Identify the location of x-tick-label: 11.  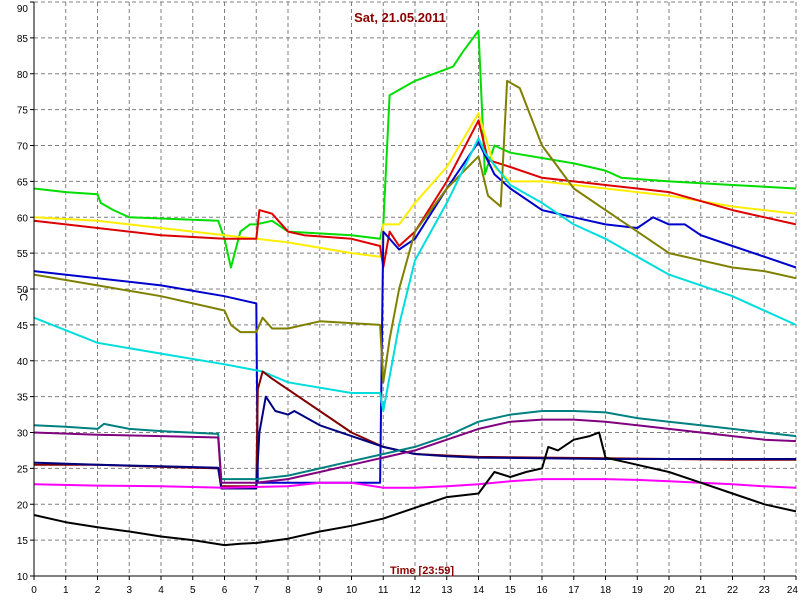
(383, 590).